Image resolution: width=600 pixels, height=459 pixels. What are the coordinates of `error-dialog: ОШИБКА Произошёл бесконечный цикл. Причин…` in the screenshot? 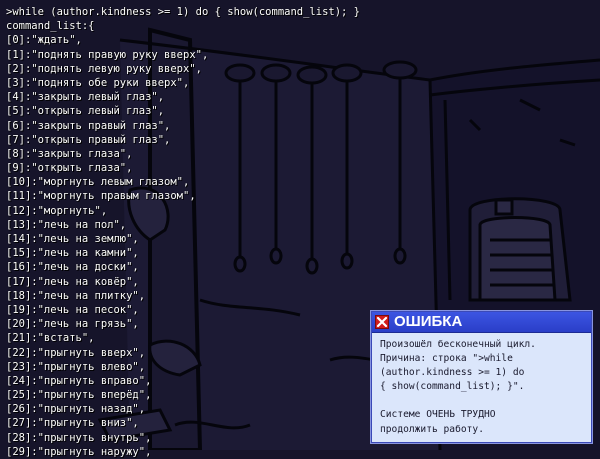 It's located at (481, 377).